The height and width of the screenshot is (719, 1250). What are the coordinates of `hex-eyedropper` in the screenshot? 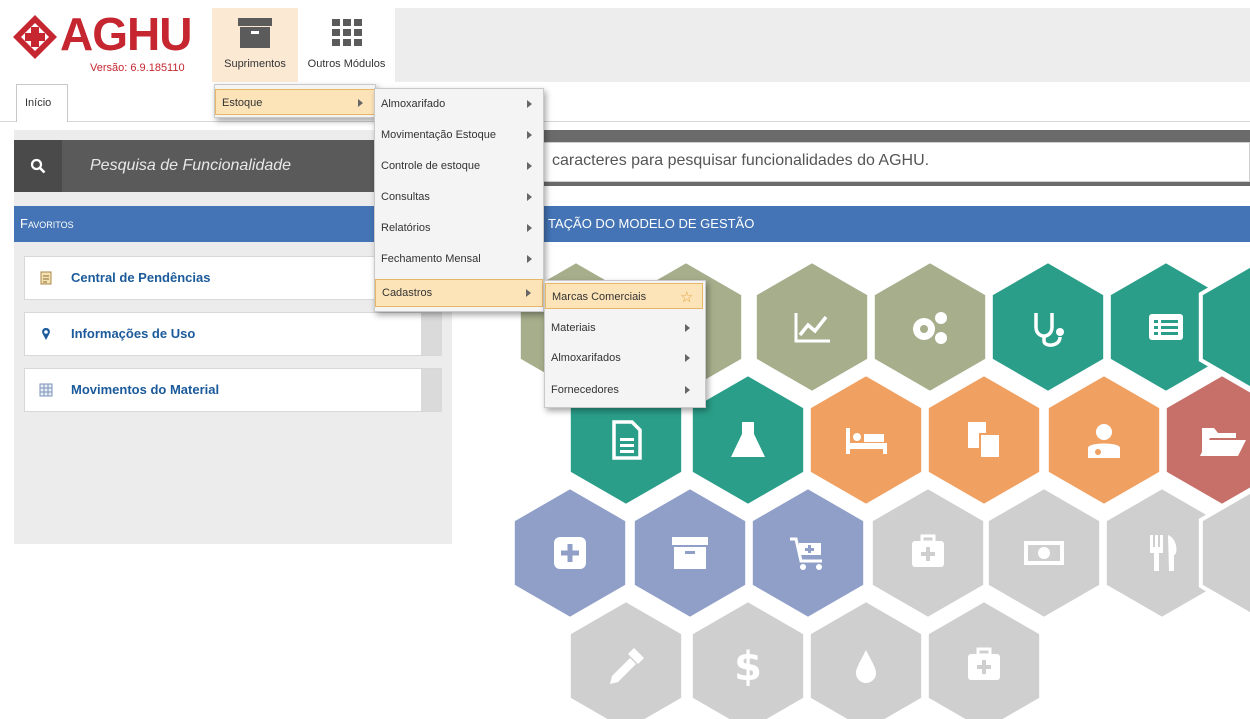 It's located at (626, 658).